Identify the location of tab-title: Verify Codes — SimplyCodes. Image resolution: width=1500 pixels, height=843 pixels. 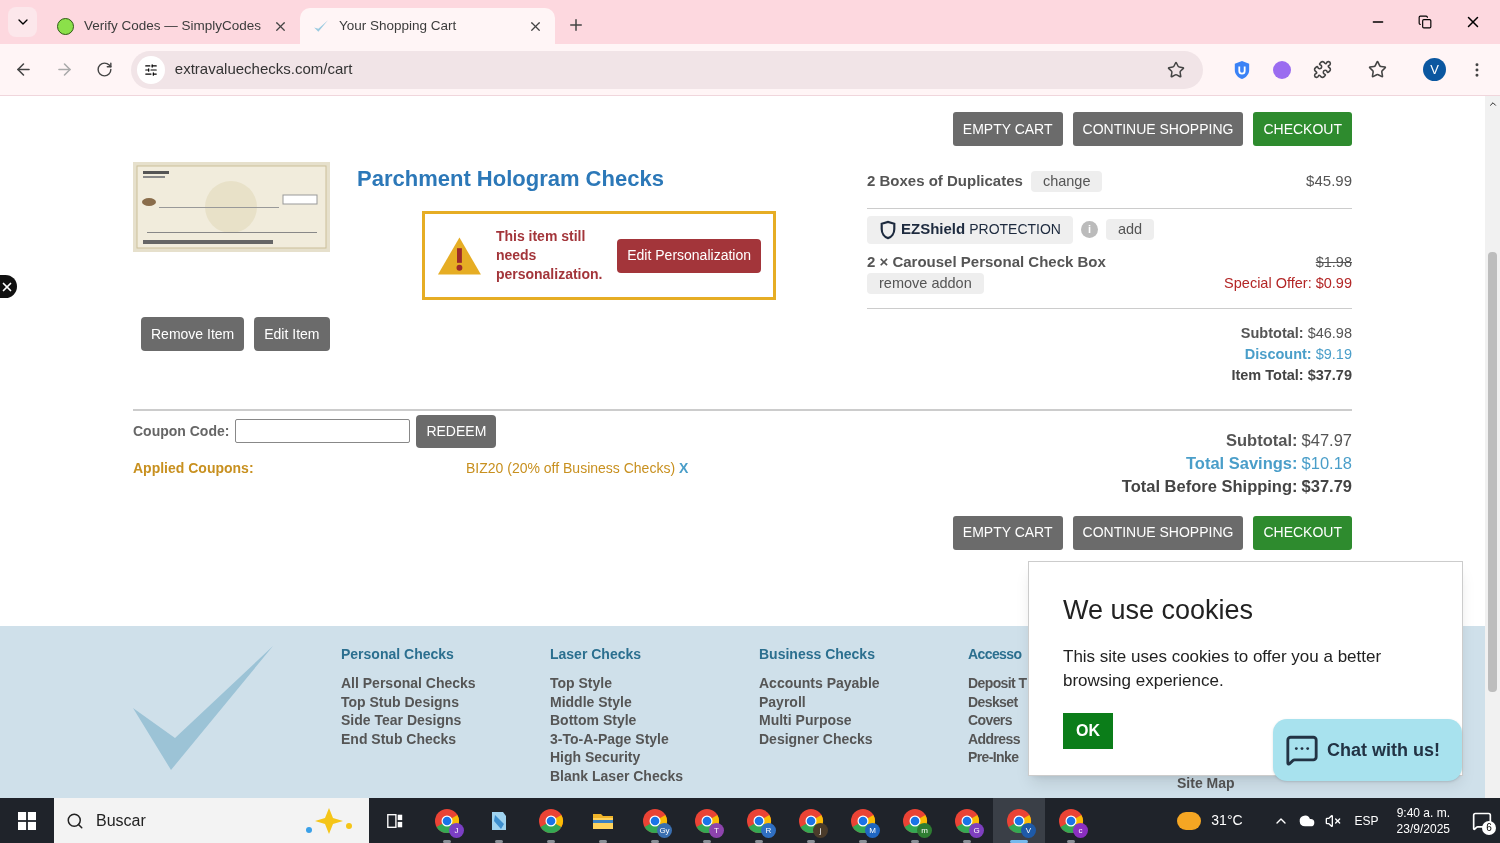
(173, 25).